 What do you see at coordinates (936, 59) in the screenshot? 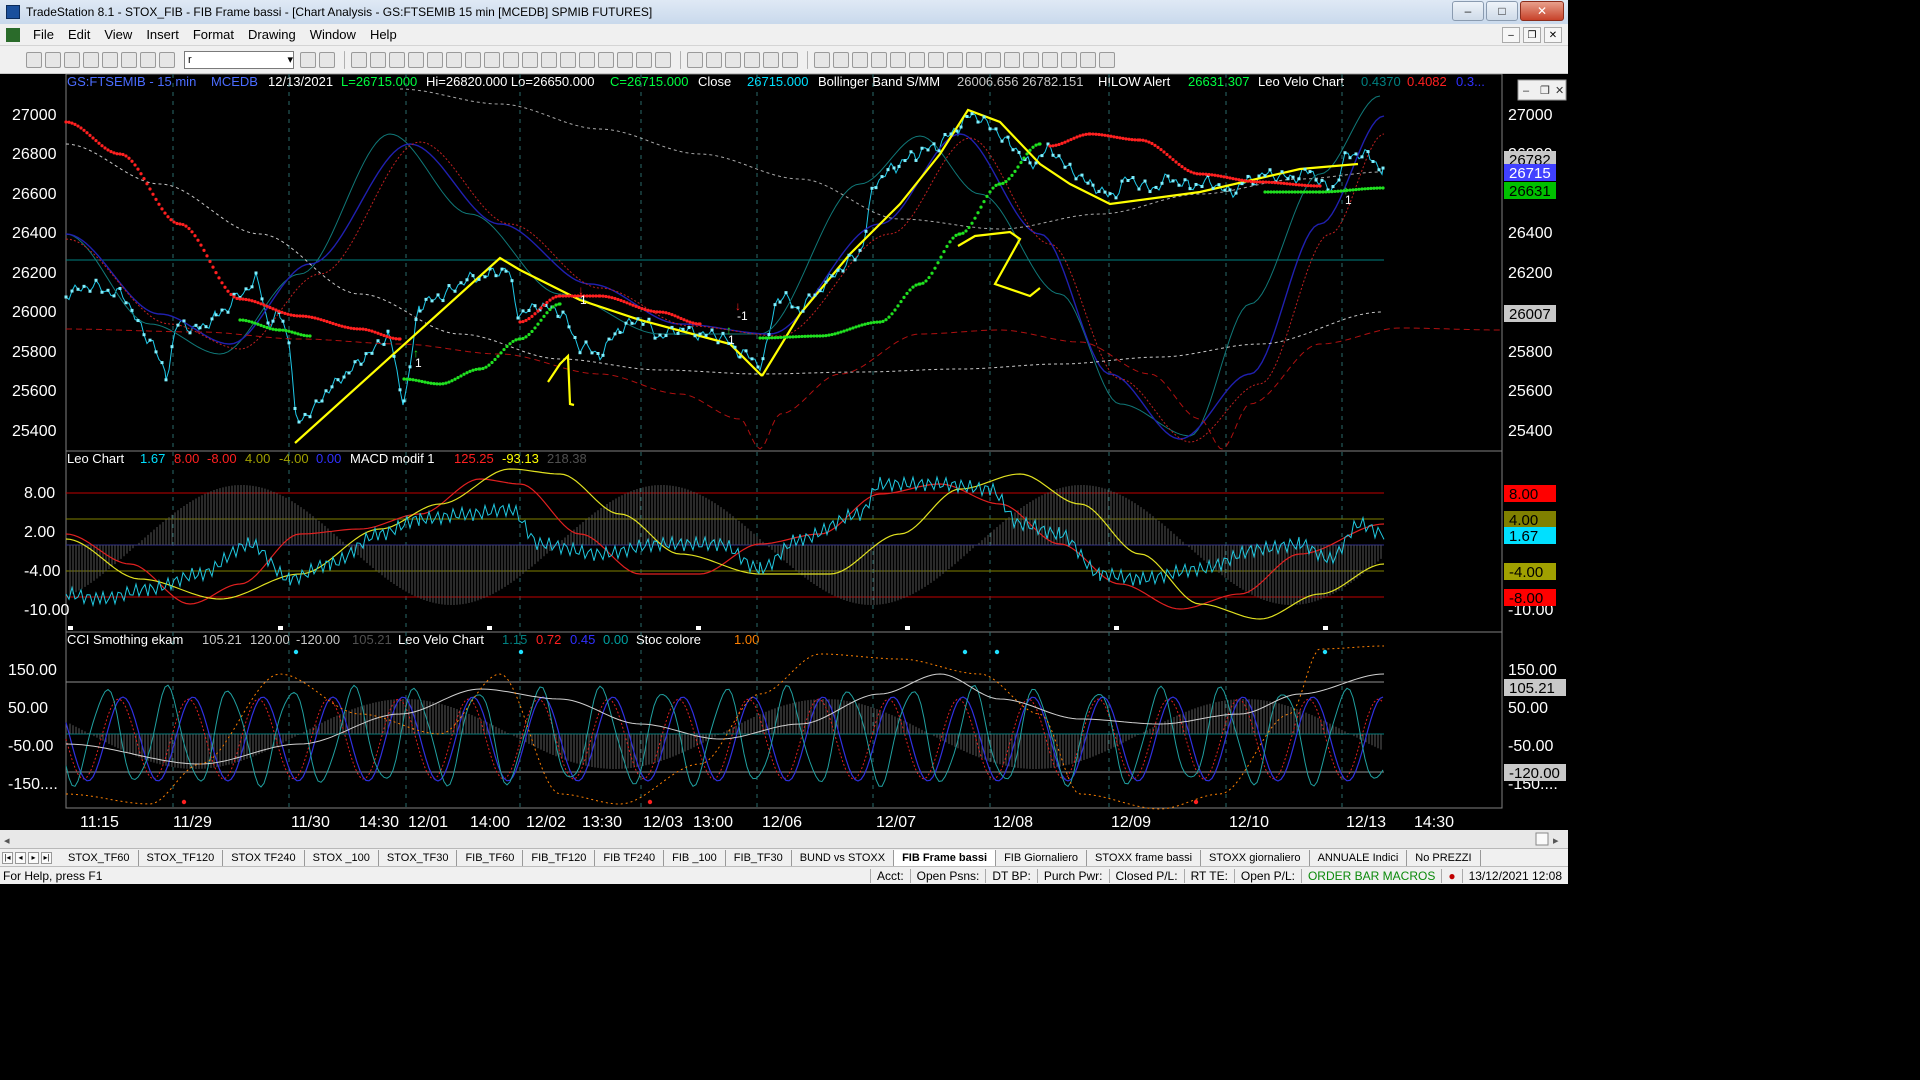
I see `pitchfork-icon` at bounding box center [936, 59].